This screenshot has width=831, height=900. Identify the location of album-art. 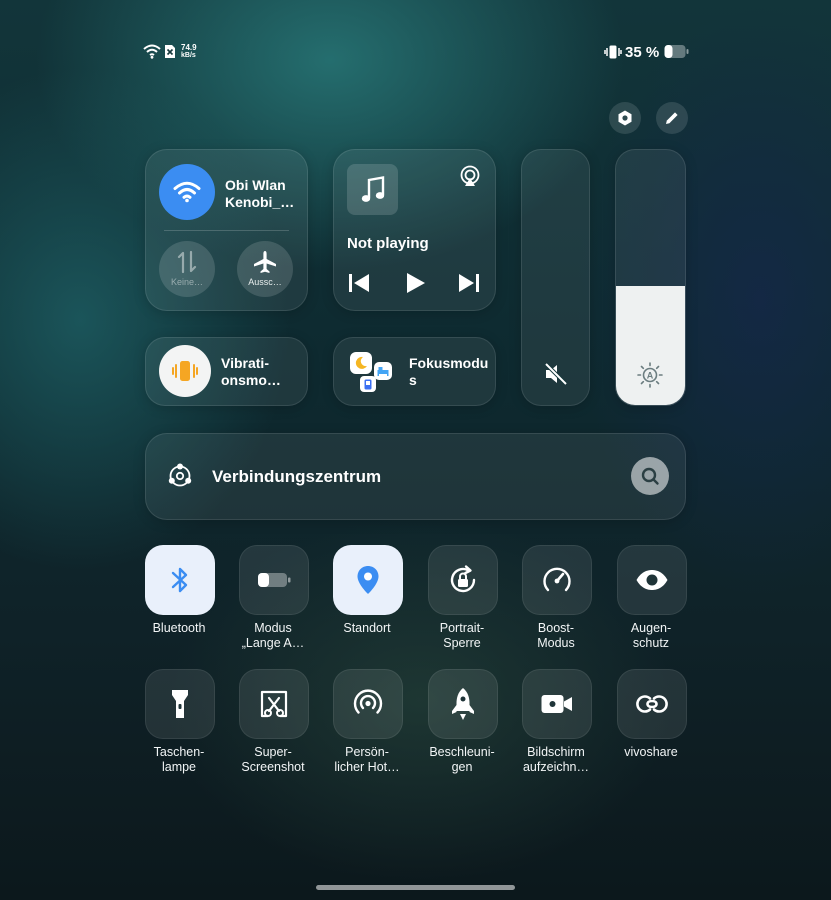
(372, 189).